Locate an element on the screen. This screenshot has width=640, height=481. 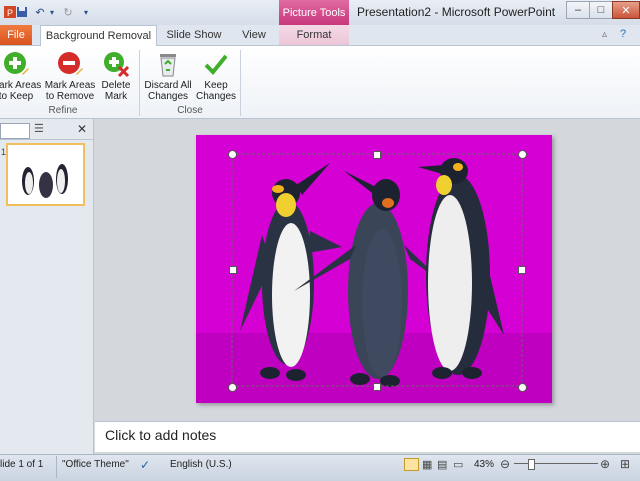
zoom-in-icon: ⊕ is located at coordinates (605, 464).